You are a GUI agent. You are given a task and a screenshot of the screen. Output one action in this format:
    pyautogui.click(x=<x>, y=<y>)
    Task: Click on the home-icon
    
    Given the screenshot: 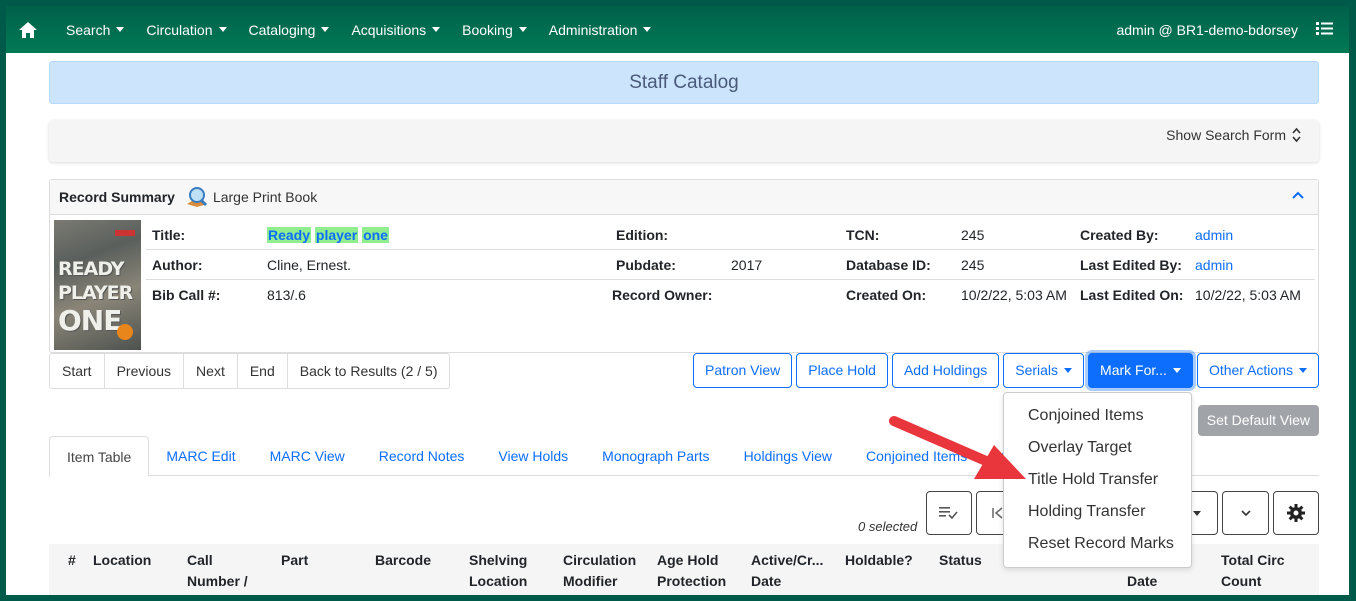 What is the action you would take?
    pyautogui.click(x=28, y=29)
    